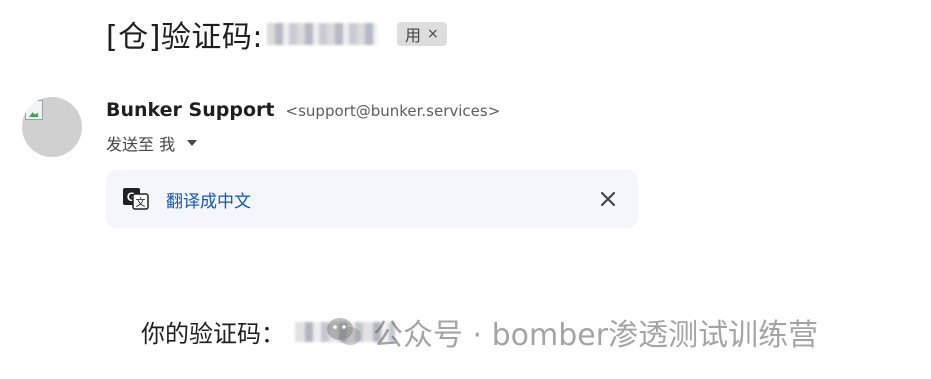 This screenshot has width=931, height=379. What do you see at coordinates (52, 127) in the screenshot?
I see `sender-avatar` at bounding box center [52, 127].